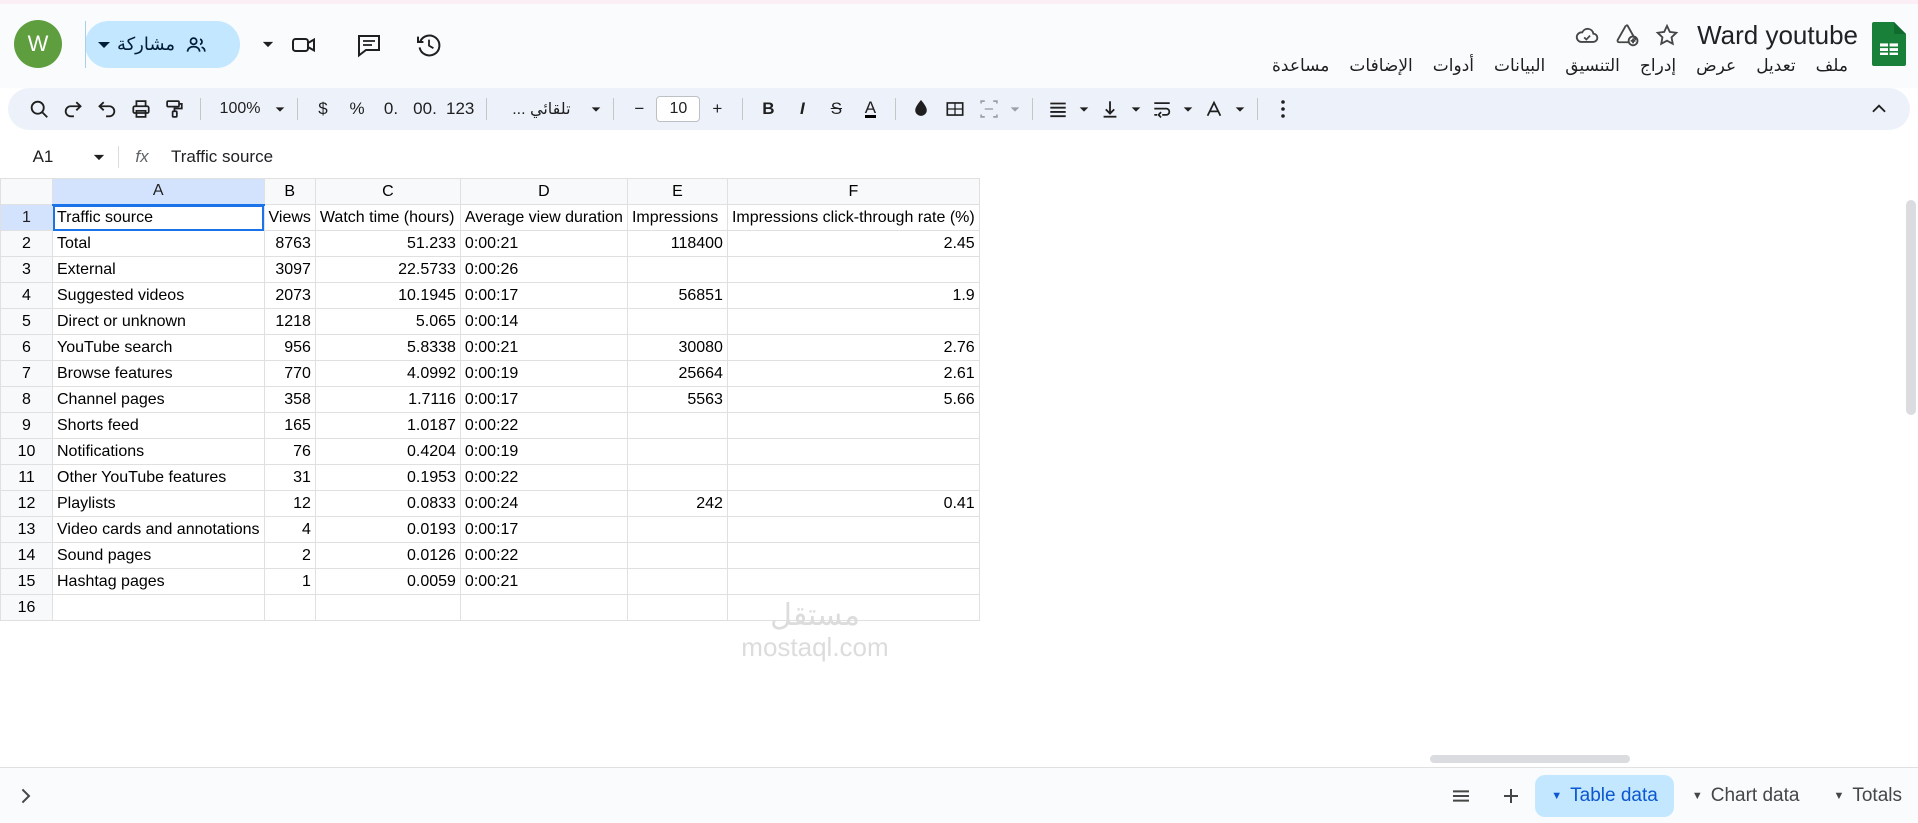 This screenshot has width=1918, height=823. I want to click on cell-e5, so click(677, 321).